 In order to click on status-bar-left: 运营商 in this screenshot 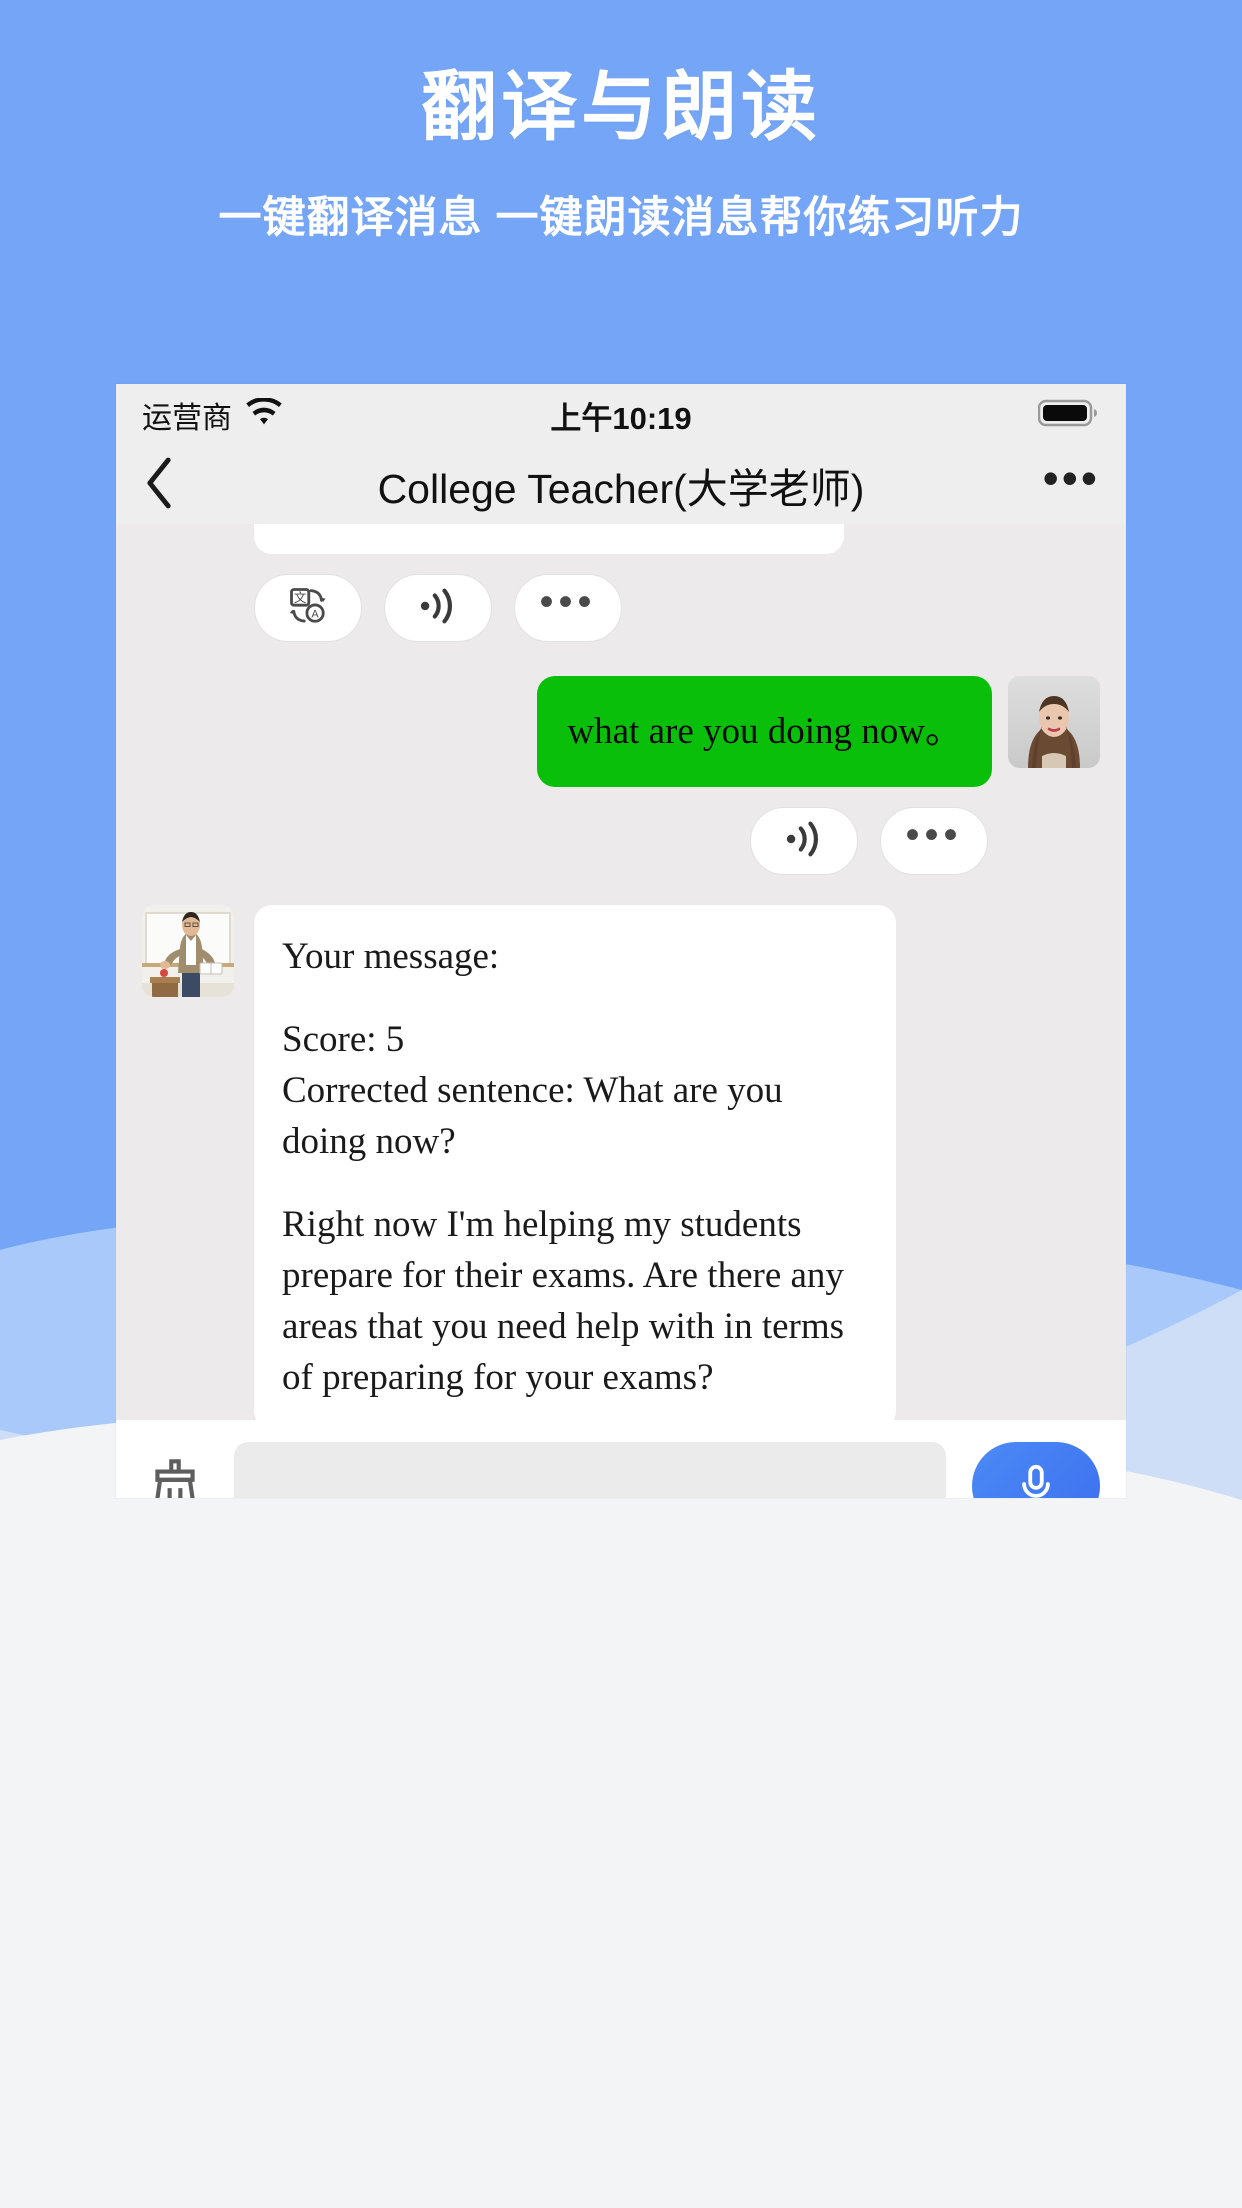, I will do `click(213, 415)`.